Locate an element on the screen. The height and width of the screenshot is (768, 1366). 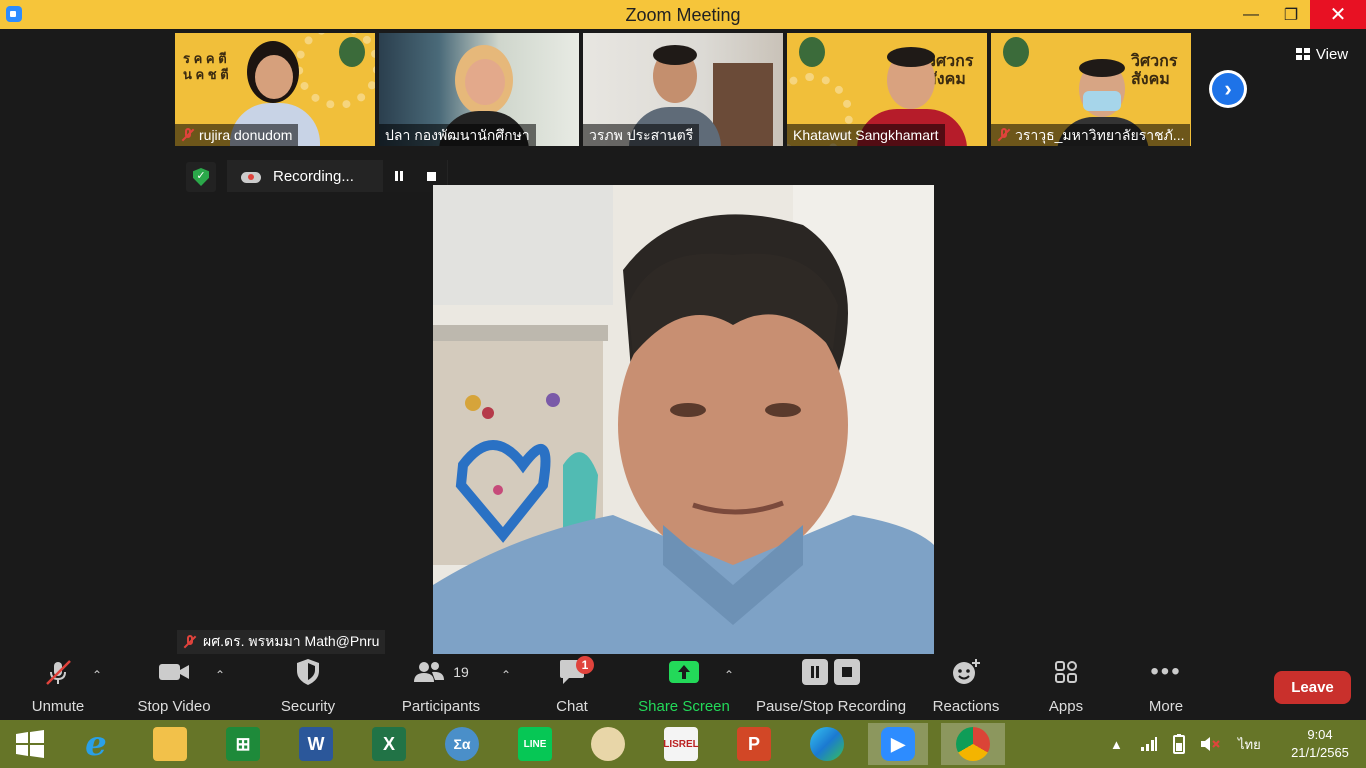
participant-name: rujira donudom is located at coordinates (237, 135).